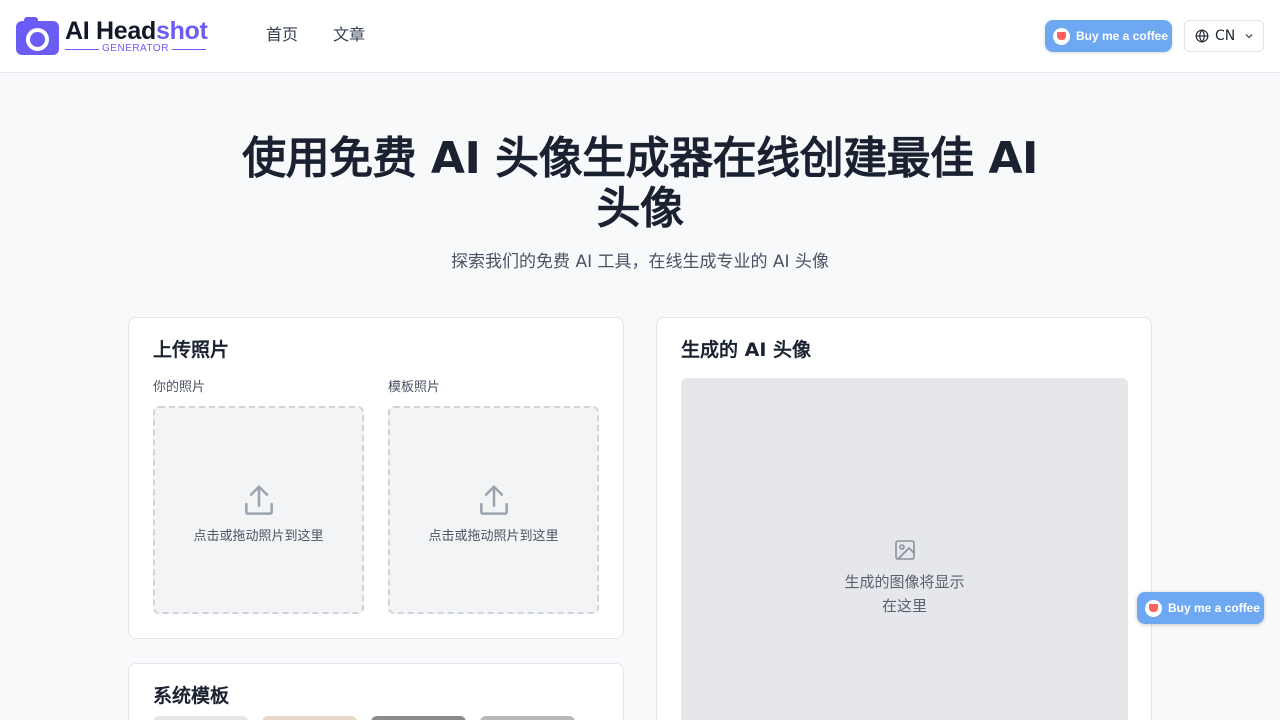 Image resolution: width=1280 pixels, height=720 pixels. What do you see at coordinates (179, 387) in the screenshot?
I see `your-photo-label: 你的照片` at bounding box center [179, 387].